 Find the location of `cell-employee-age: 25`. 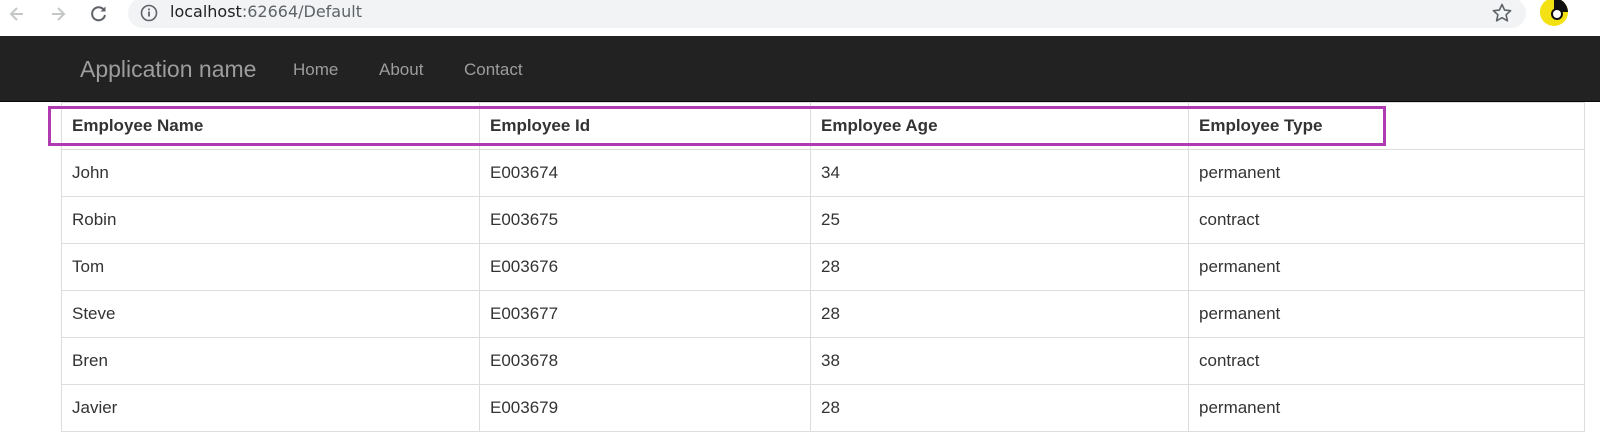

cell-employee-age: 25 is located at coordinates (999, 220).